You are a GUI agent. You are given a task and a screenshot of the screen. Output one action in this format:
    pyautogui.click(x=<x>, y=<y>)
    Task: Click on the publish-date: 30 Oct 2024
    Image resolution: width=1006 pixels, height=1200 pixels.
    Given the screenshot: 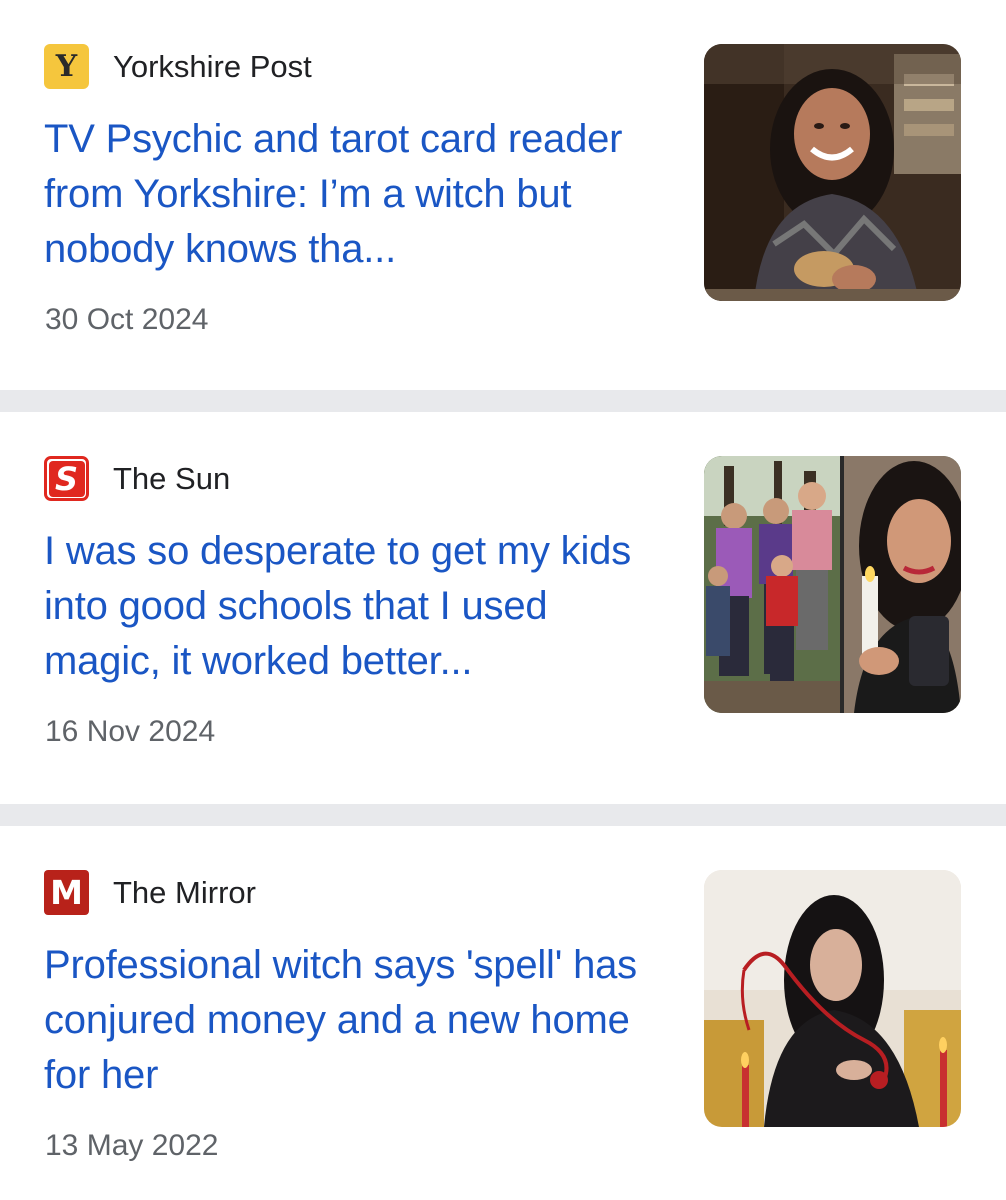 What is the action you would take?
    pyautogui.click(x=127, y=319)
    